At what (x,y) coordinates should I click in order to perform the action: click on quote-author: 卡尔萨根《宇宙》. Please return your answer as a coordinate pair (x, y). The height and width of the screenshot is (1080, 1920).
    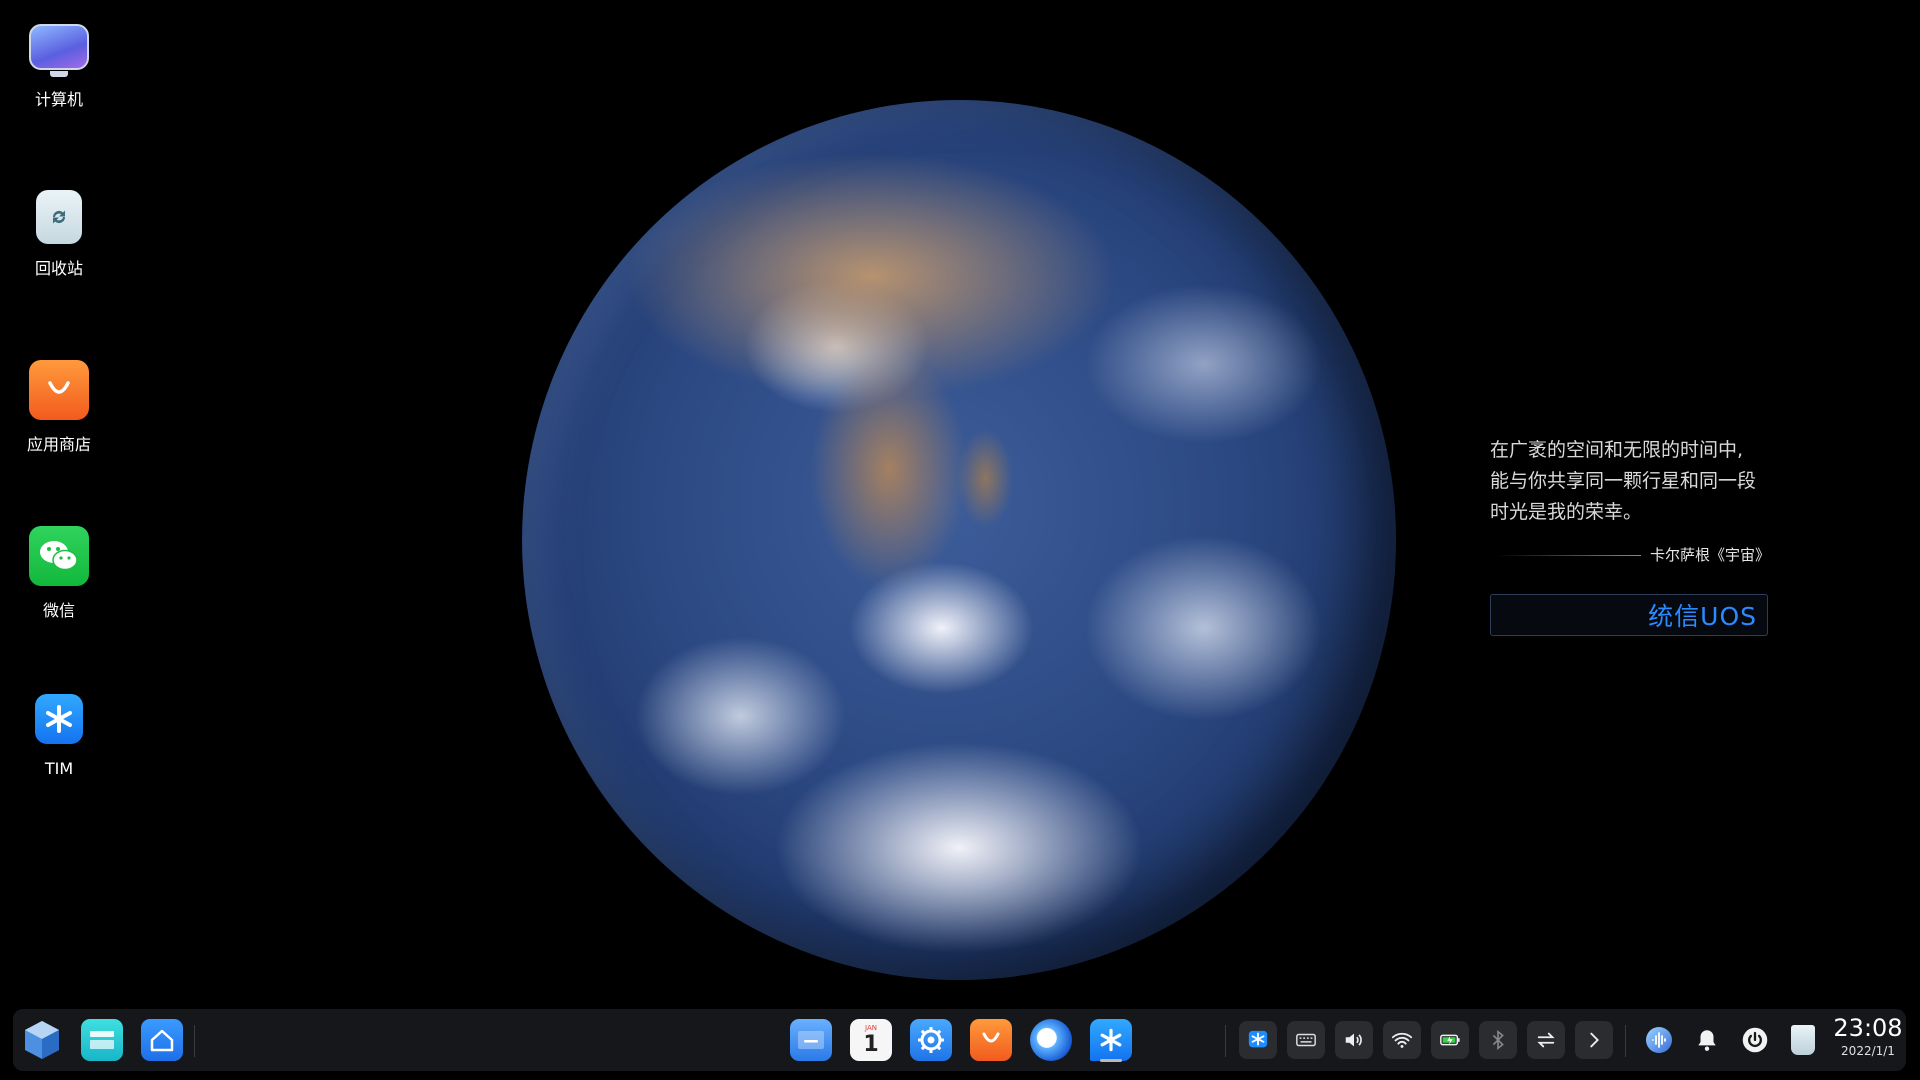
    Looking at the image, I should click on (1709, 555).